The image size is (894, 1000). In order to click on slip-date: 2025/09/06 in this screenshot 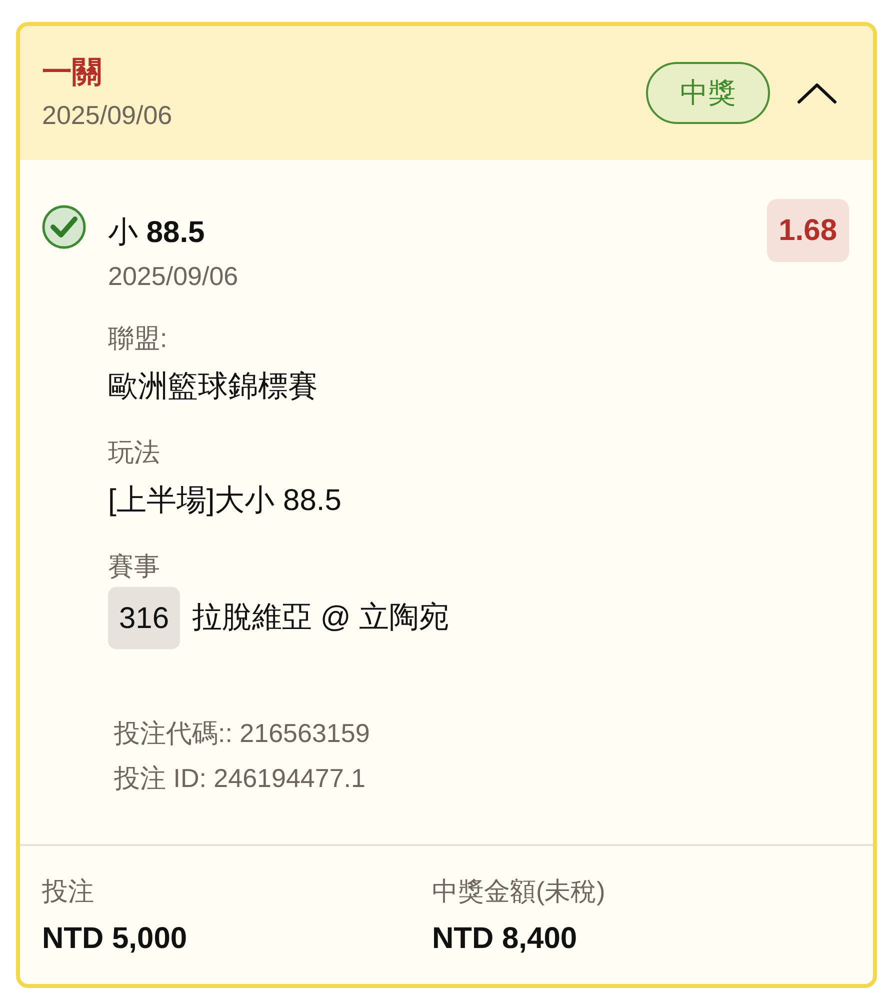, I will do `click(107, 115)`.